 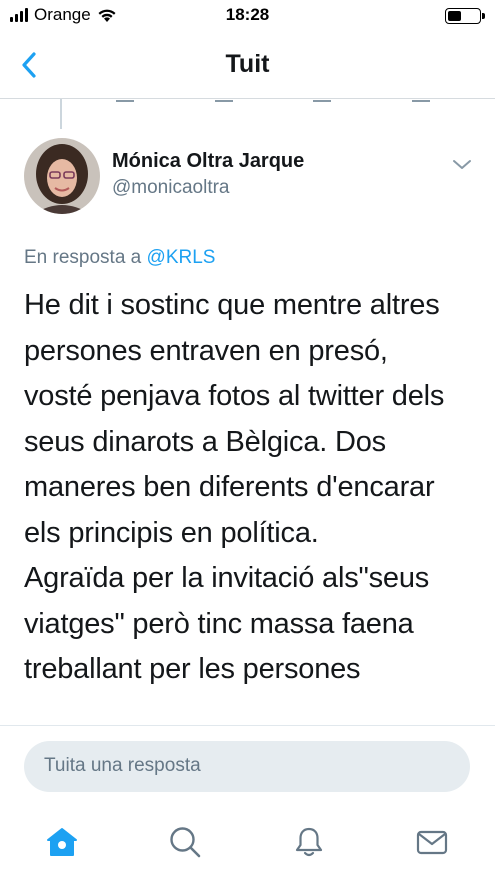 What do you see at coordinates (83, 257) in the screenshot?
I see `reply-prefix: En resposta a` at bounding box center [83, 257].